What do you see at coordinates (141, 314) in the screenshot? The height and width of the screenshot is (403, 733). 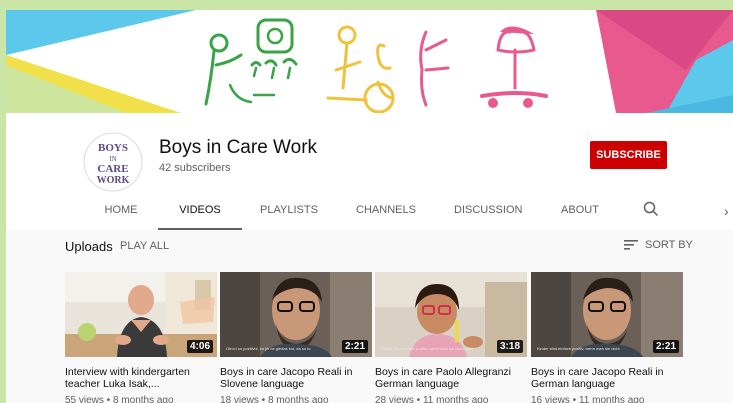 I see `video-thumbnail: 4:06` at bounding box center [141, 314].